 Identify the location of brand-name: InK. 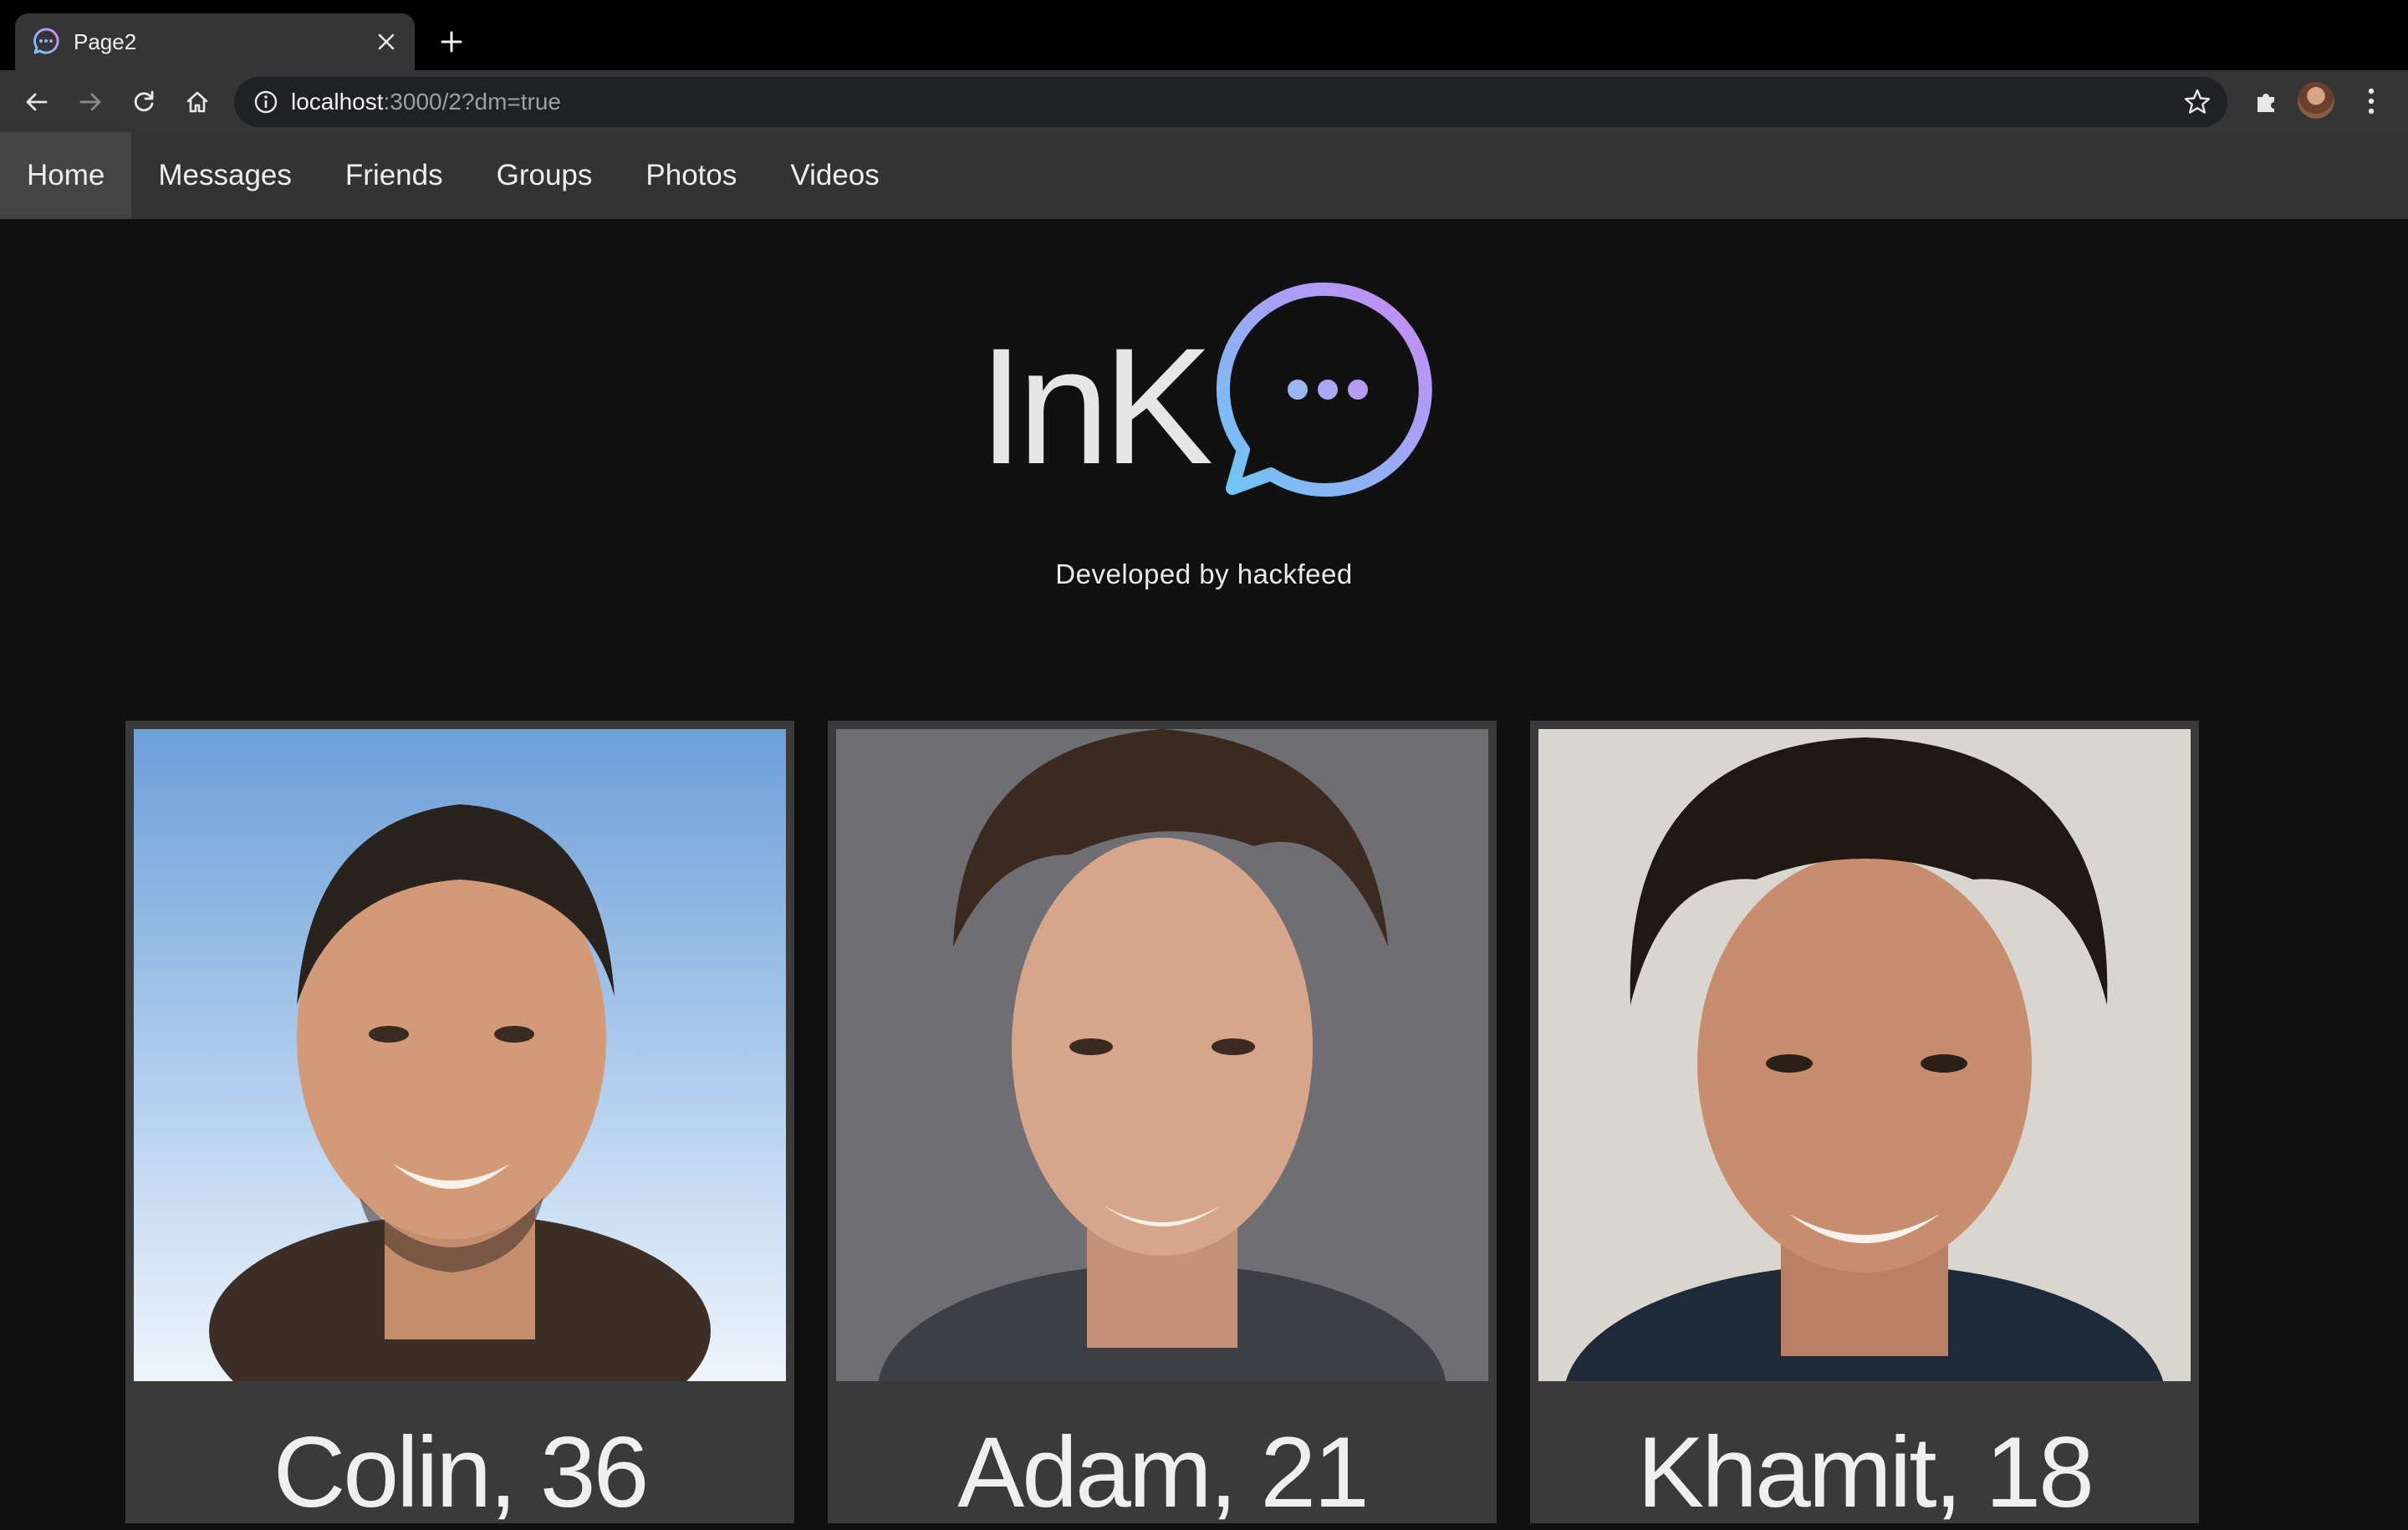
(1096, 406).